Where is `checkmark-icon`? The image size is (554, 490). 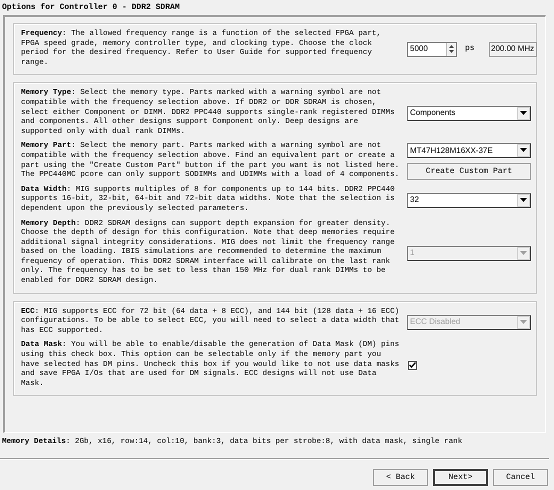
checkmark-icon is located at coordinates (412, 365).